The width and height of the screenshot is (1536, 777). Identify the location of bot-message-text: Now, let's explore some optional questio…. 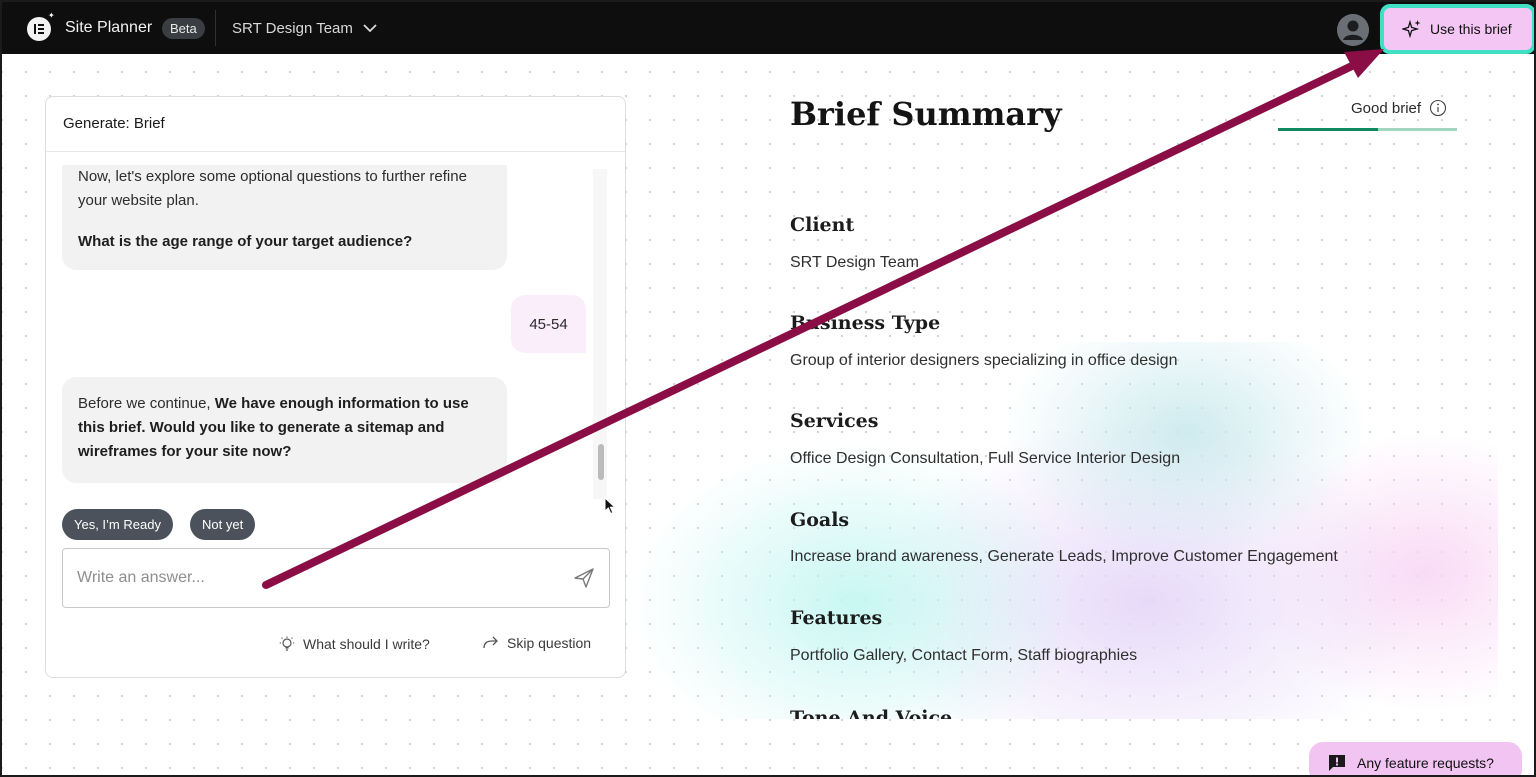
(272, 188).